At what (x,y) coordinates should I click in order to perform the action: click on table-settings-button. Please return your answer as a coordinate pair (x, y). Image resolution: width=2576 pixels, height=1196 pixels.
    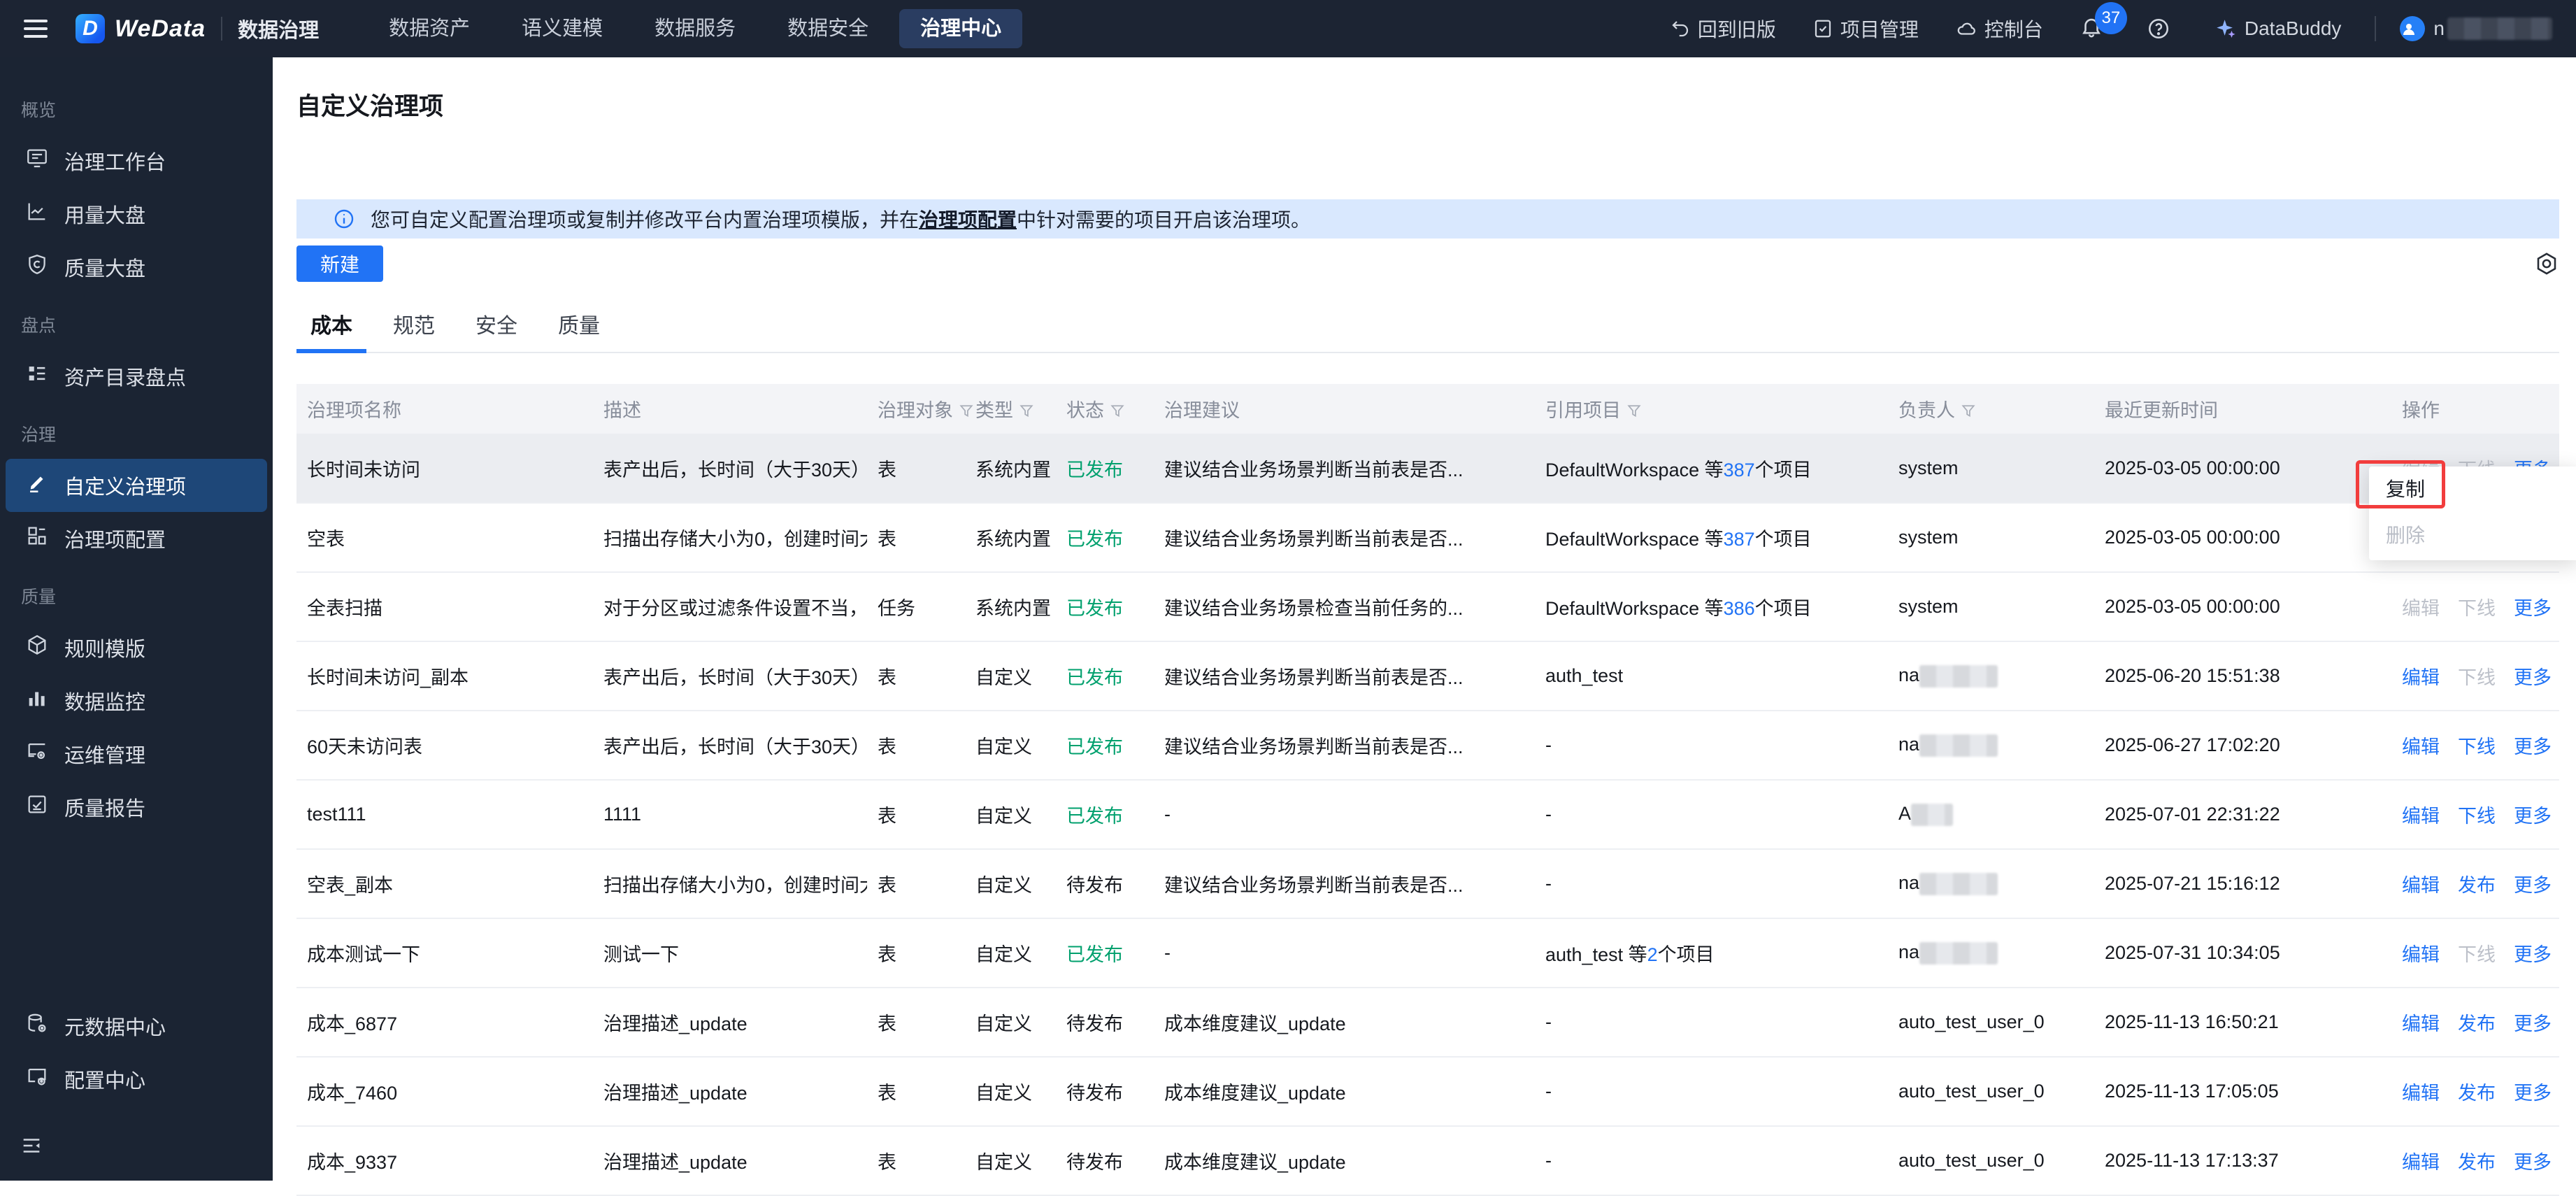
    Looking at the image, I should click on (2546, 266).